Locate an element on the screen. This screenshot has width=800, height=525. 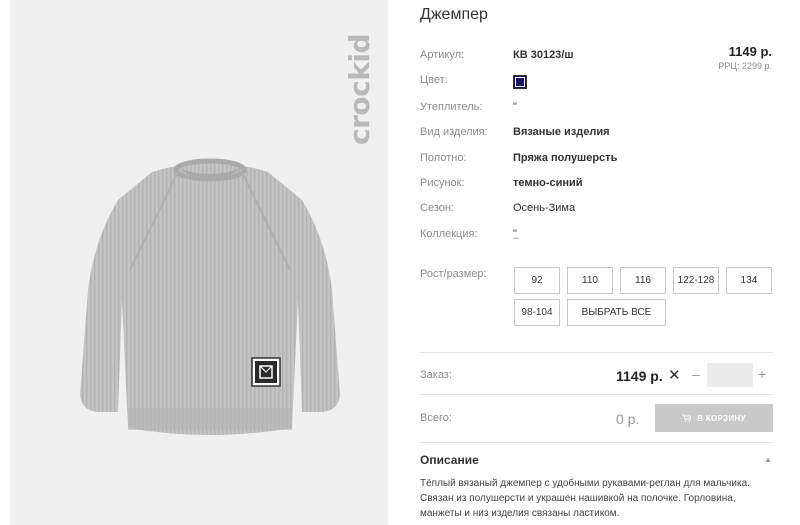
product-price: 1149 р. is located at coordinates (750, 51).